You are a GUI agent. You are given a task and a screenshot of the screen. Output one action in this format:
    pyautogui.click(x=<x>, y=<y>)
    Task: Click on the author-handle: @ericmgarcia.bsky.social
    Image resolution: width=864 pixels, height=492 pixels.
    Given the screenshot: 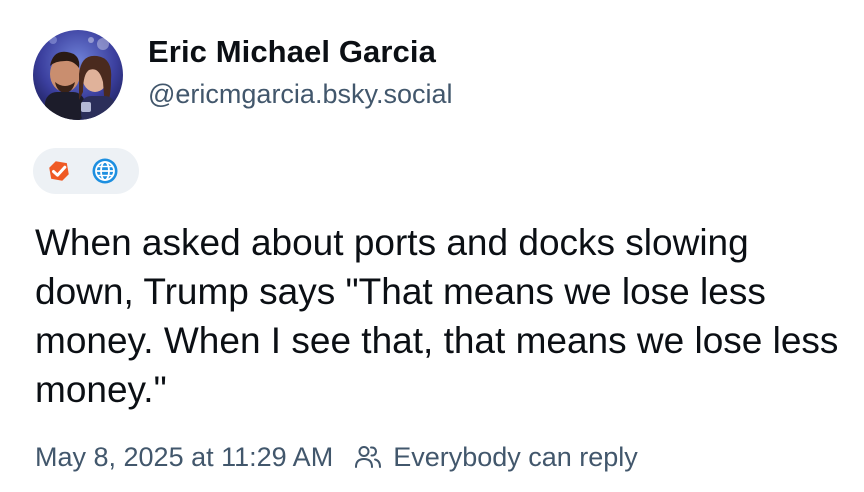 What is the action you would take?
    pyautogui.click(x=300, y=94)
    